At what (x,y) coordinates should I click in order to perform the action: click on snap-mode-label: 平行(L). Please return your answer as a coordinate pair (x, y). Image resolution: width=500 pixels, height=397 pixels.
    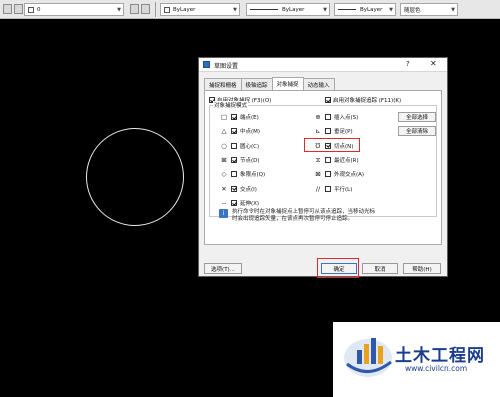
    Looking at the image, I should click on (343, 189).